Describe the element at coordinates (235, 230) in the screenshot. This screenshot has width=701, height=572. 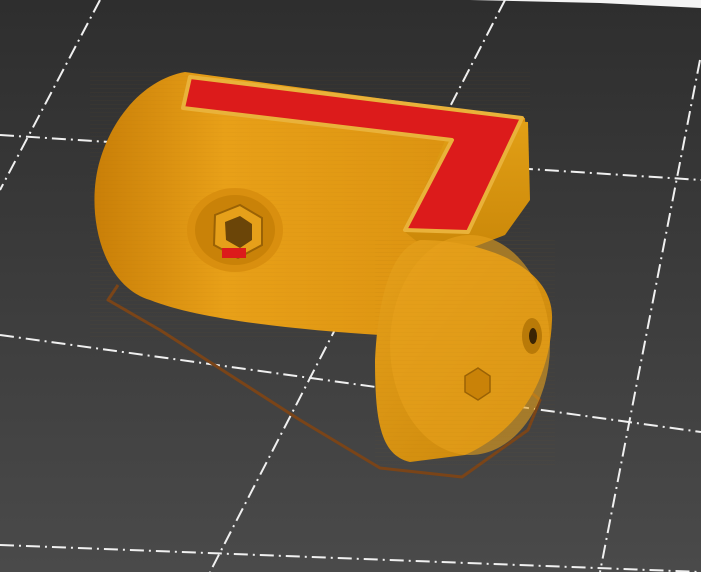
I see `hex-nut-hole` at that location.